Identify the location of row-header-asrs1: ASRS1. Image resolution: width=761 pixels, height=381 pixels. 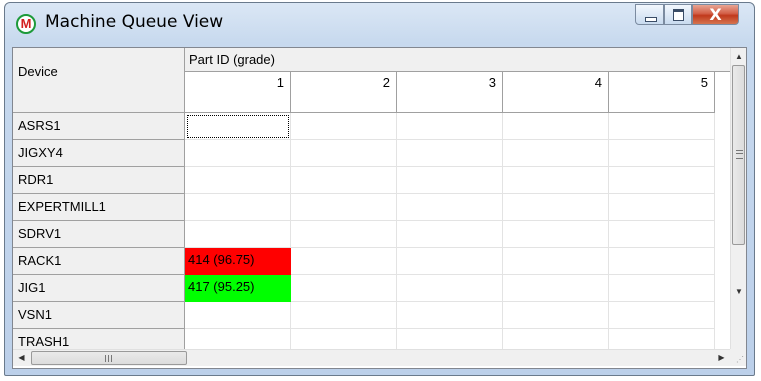
(99, 126).